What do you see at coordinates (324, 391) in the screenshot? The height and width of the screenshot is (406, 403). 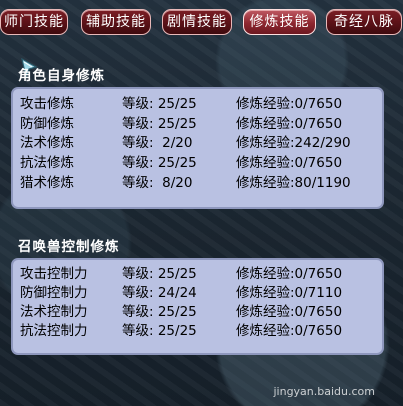 I see `watermark: jingyan.baidu.com` at bounding box center [324, 391].